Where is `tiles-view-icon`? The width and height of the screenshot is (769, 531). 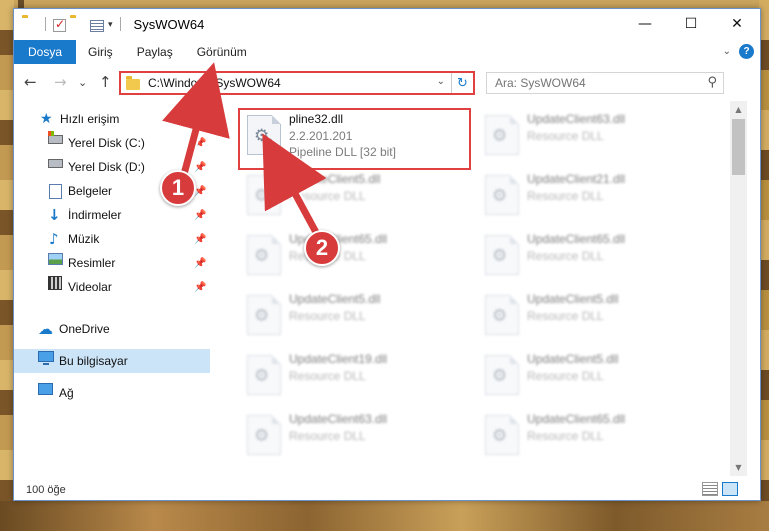
tiles-view-icon is located at coordinates (730, 489).